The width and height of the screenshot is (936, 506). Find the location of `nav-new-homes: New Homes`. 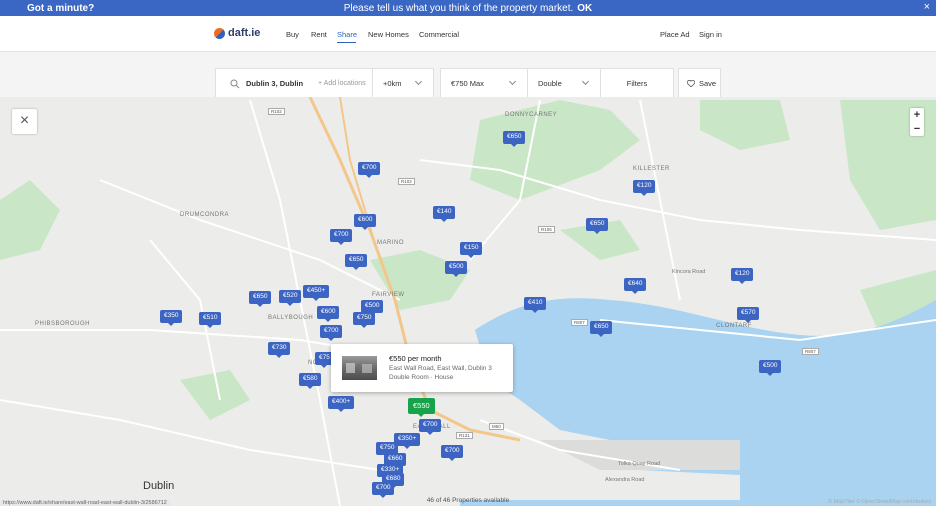

nav-new-homes: New Homes is located at coordinates (388, 34).